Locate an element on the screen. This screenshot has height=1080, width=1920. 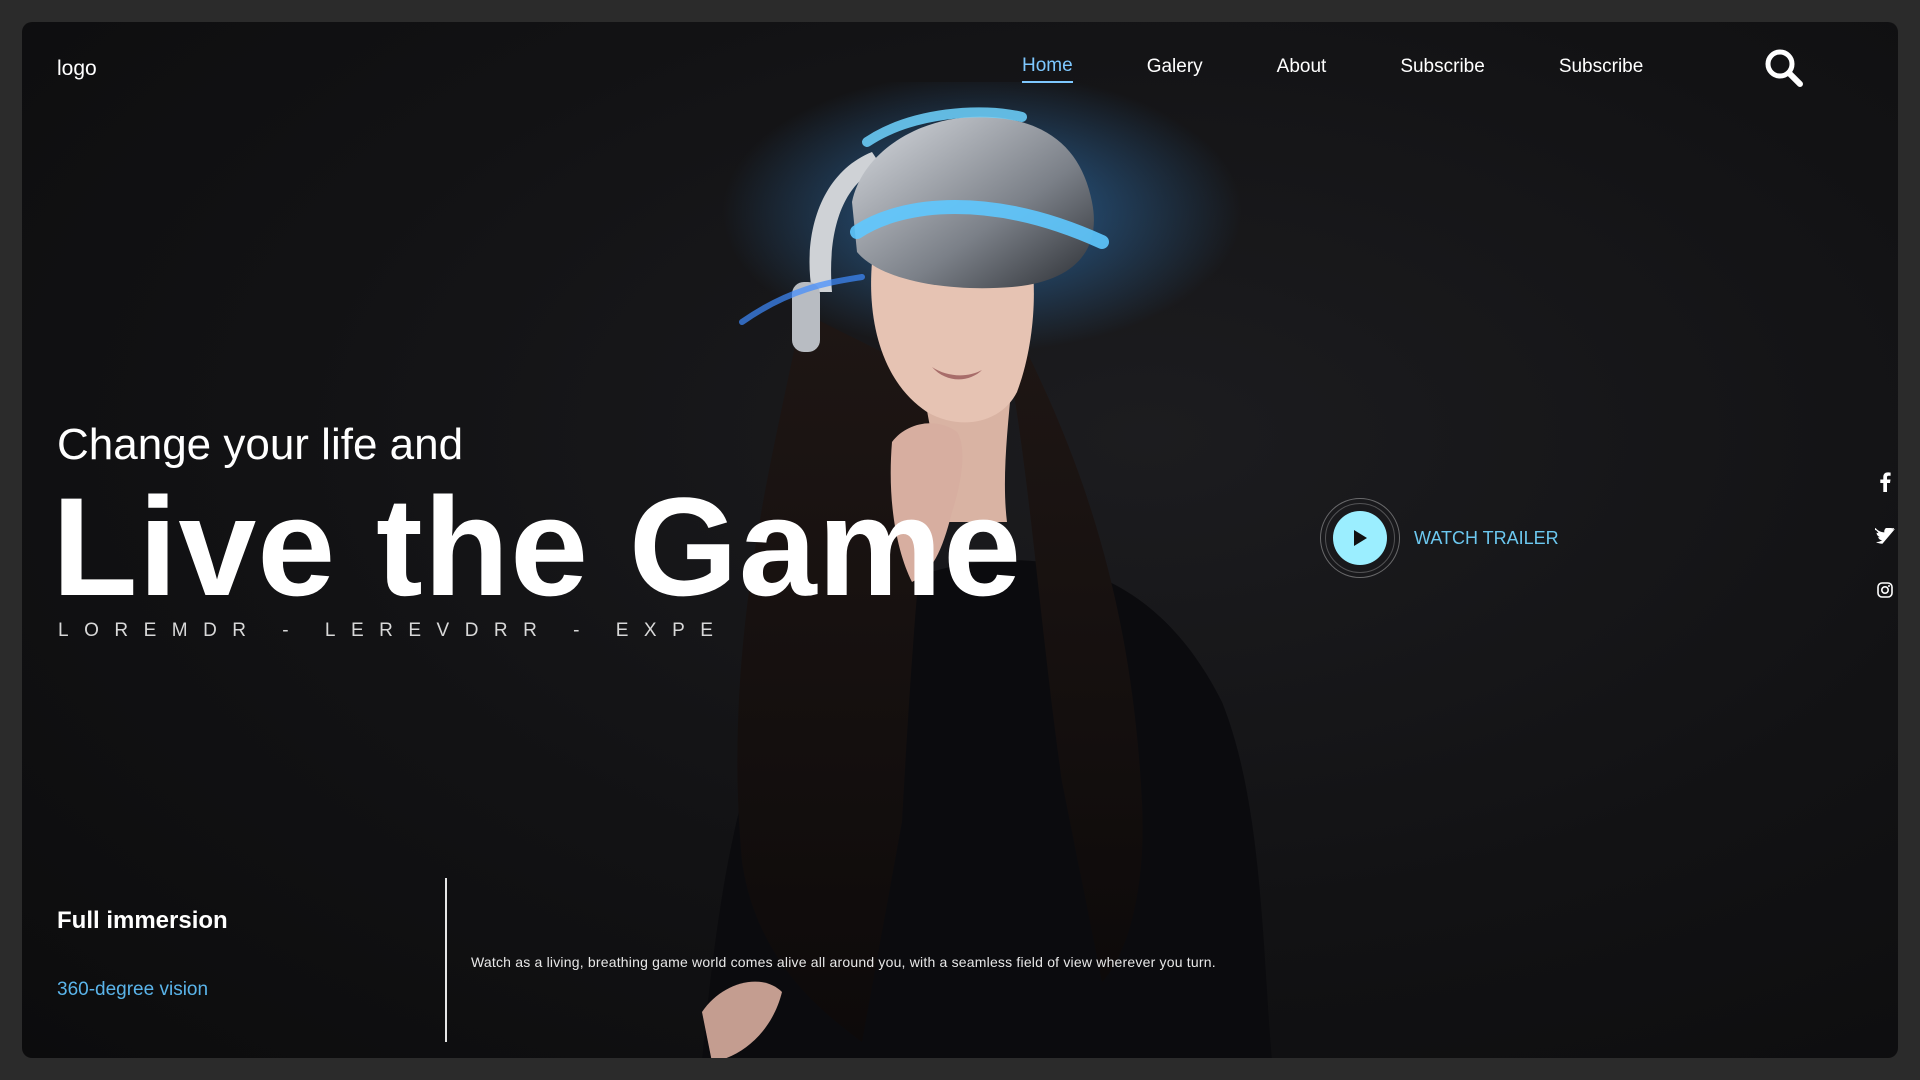
facebook-icon is located at coordinates (1885, 482).